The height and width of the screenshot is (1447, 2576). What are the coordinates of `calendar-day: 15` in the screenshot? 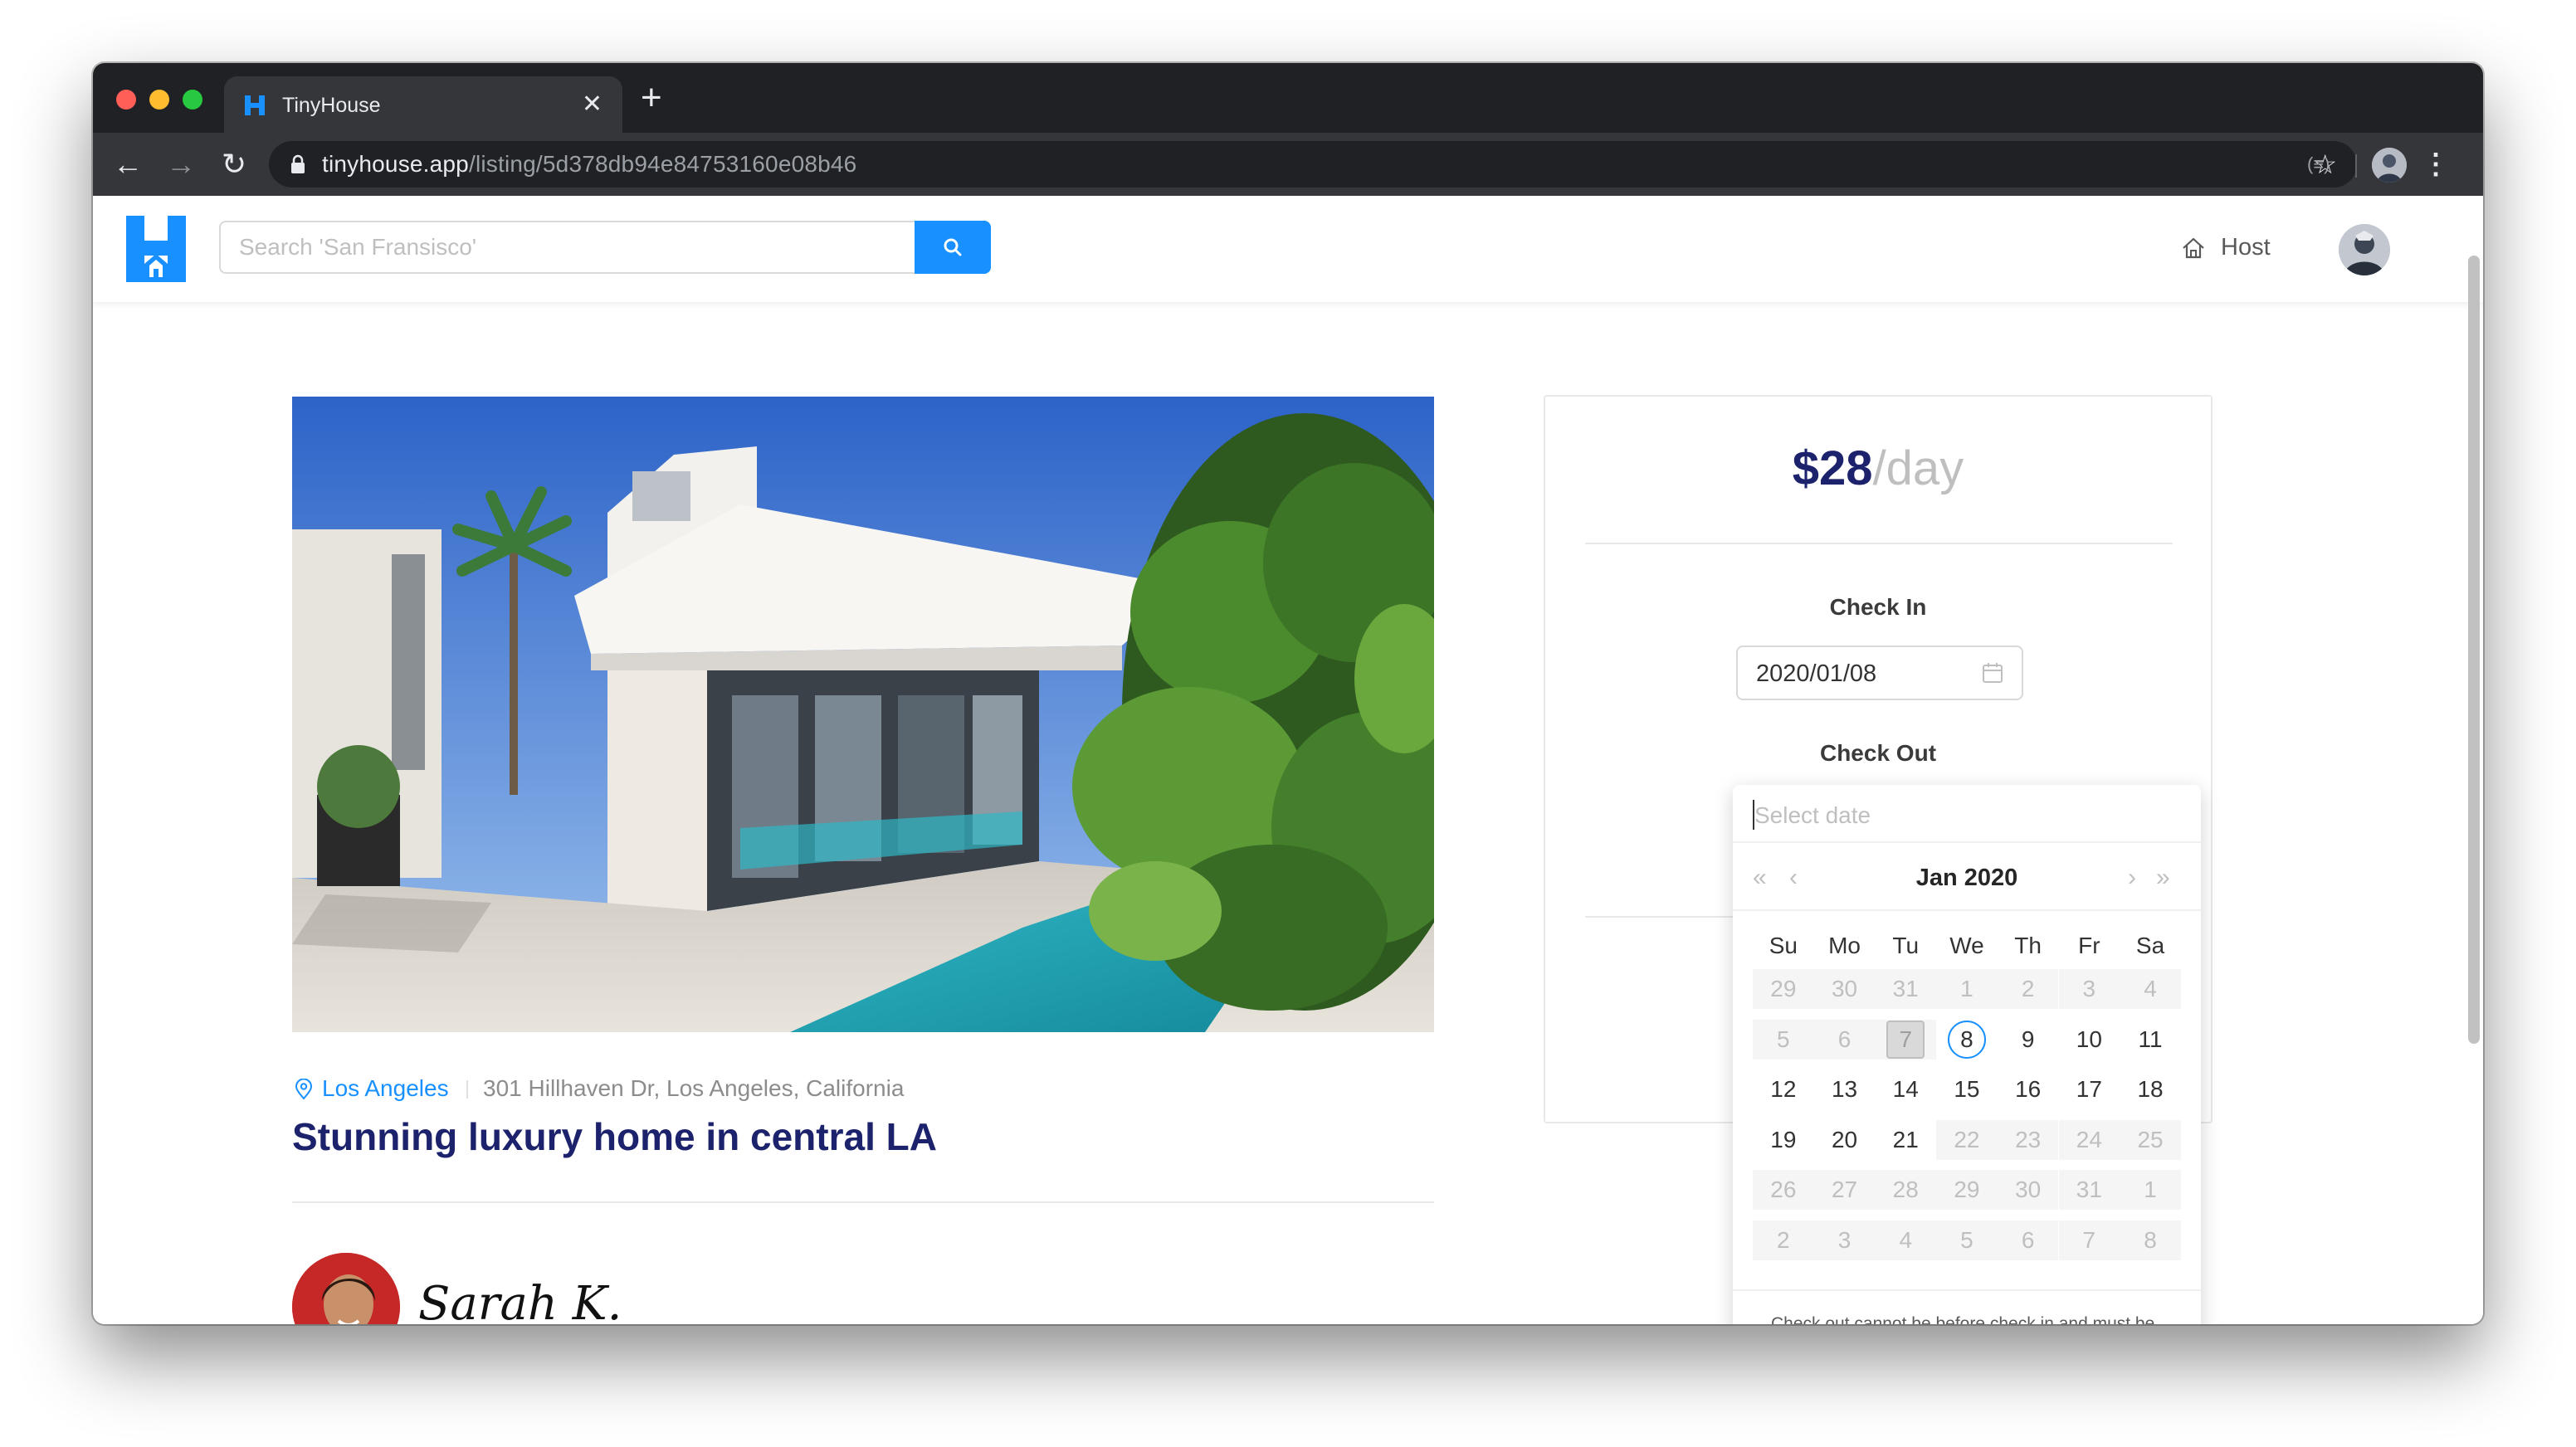 It's located at (1967, 1089).